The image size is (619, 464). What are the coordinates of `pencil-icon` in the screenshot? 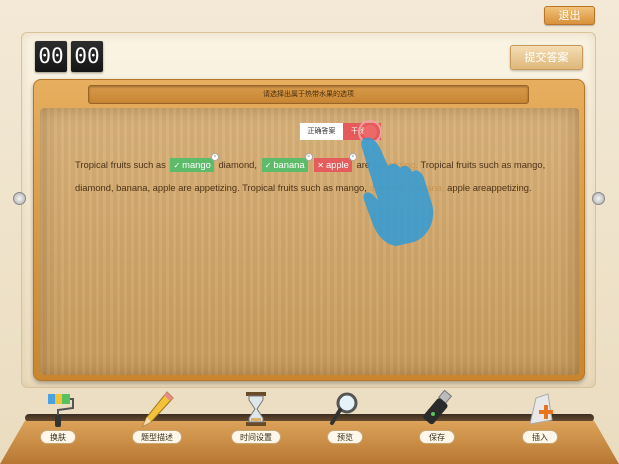 It's located at (157, 409).